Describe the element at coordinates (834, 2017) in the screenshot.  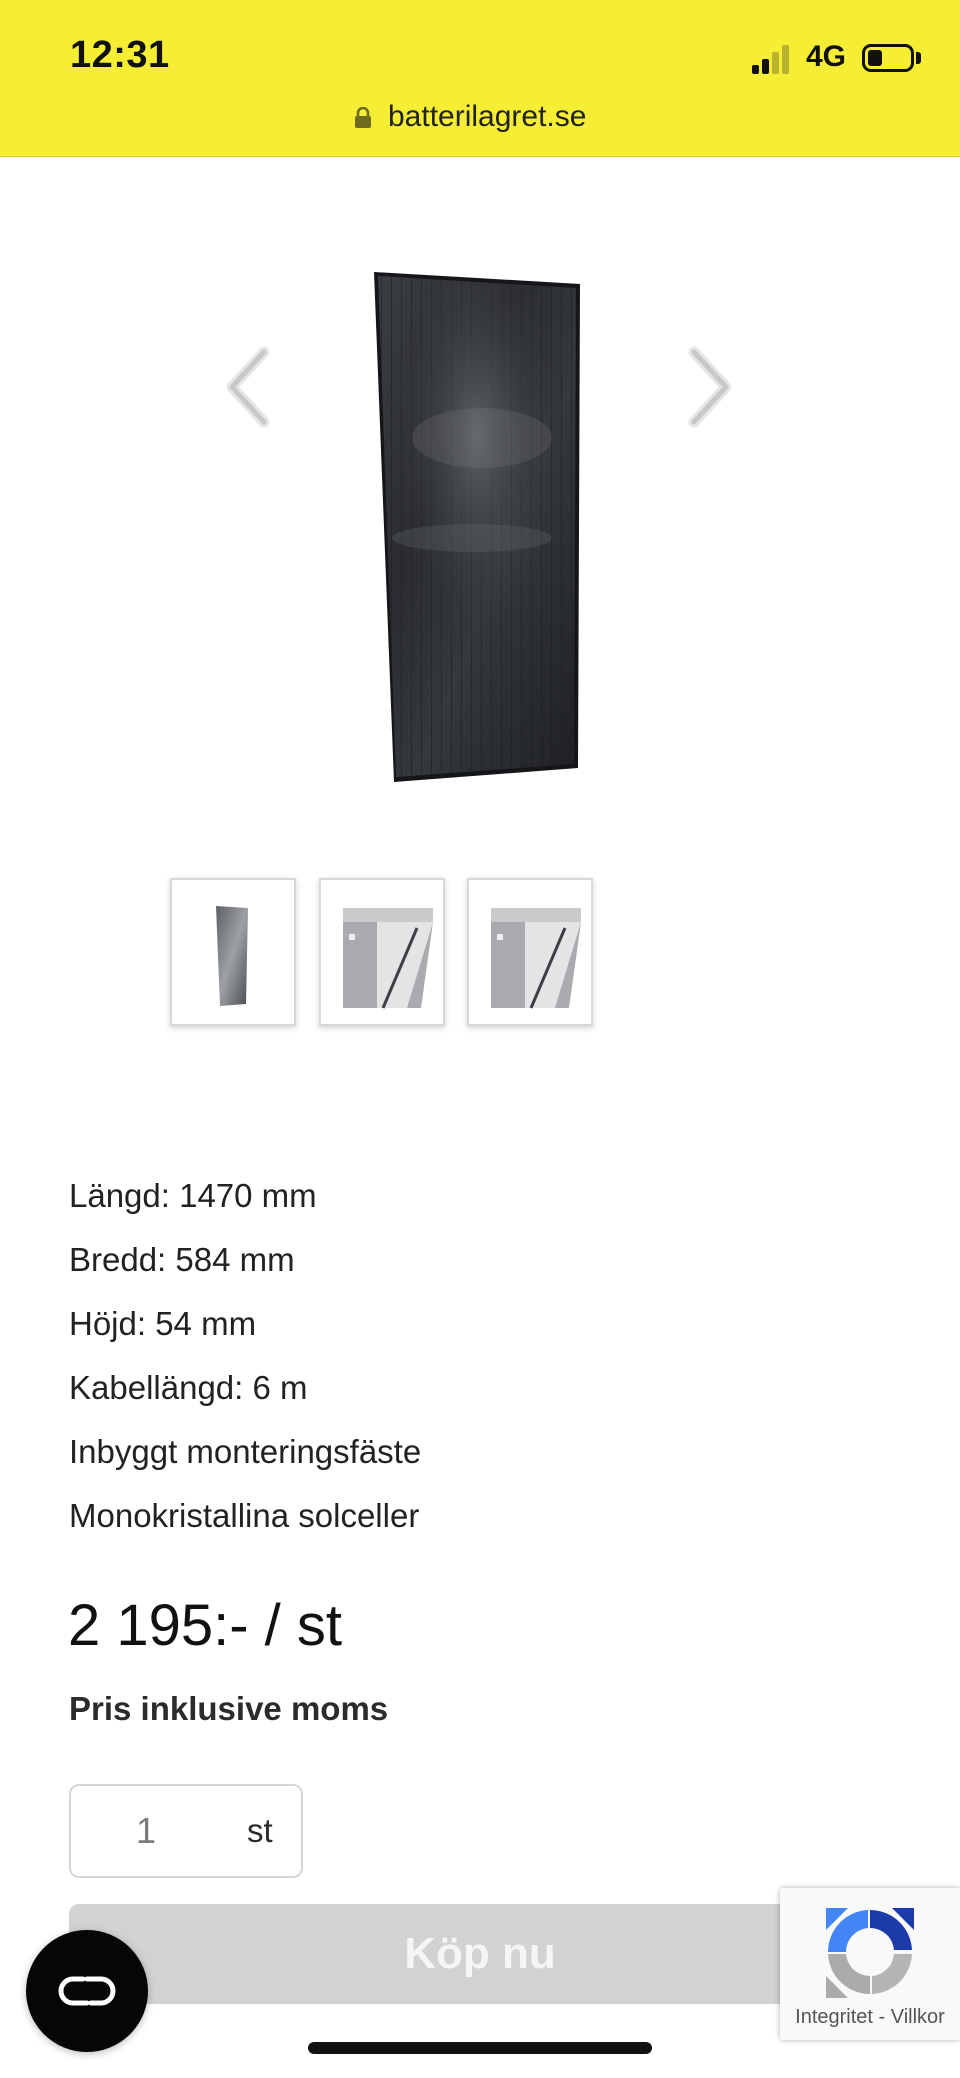
I see `recaptcha-privacy-link: Integritet` at that location.